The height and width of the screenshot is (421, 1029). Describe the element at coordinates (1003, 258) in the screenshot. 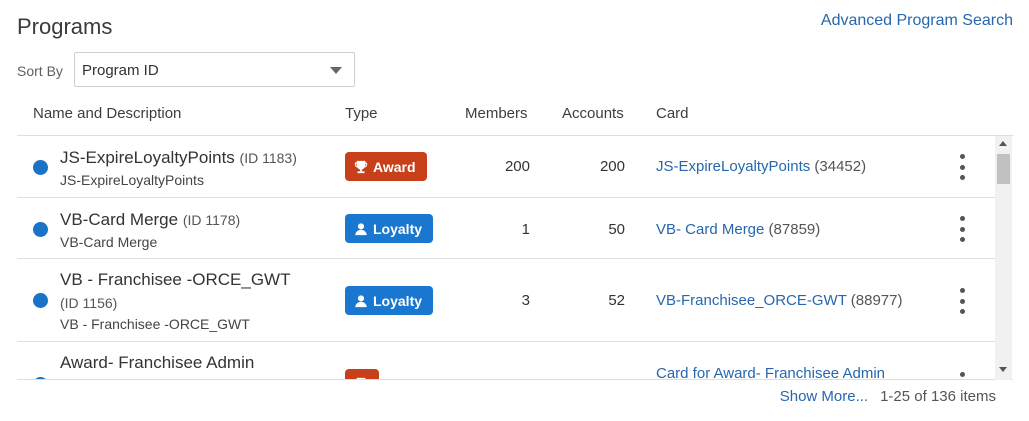

I see `table-scrollbar` at that location.